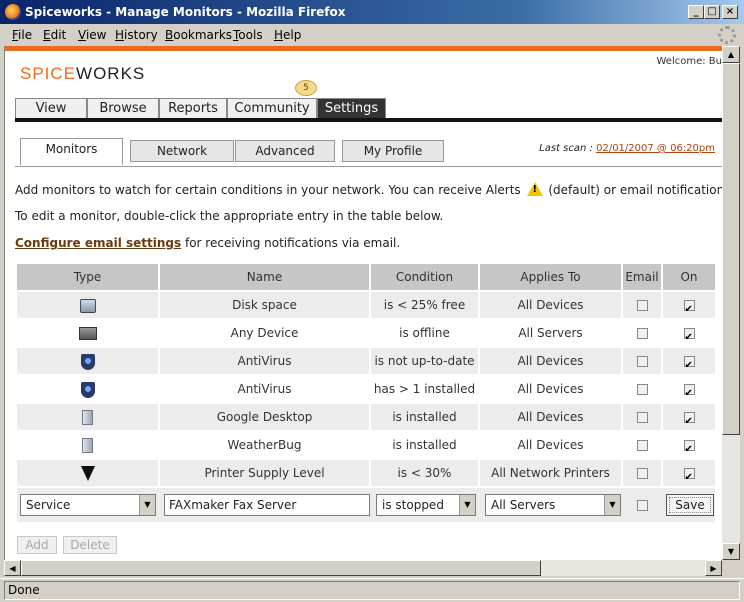 The image size is (744, 602). Describe the element at coordinates (90, 545) in the screenshot. I see `delete-button: Delete` at that location.